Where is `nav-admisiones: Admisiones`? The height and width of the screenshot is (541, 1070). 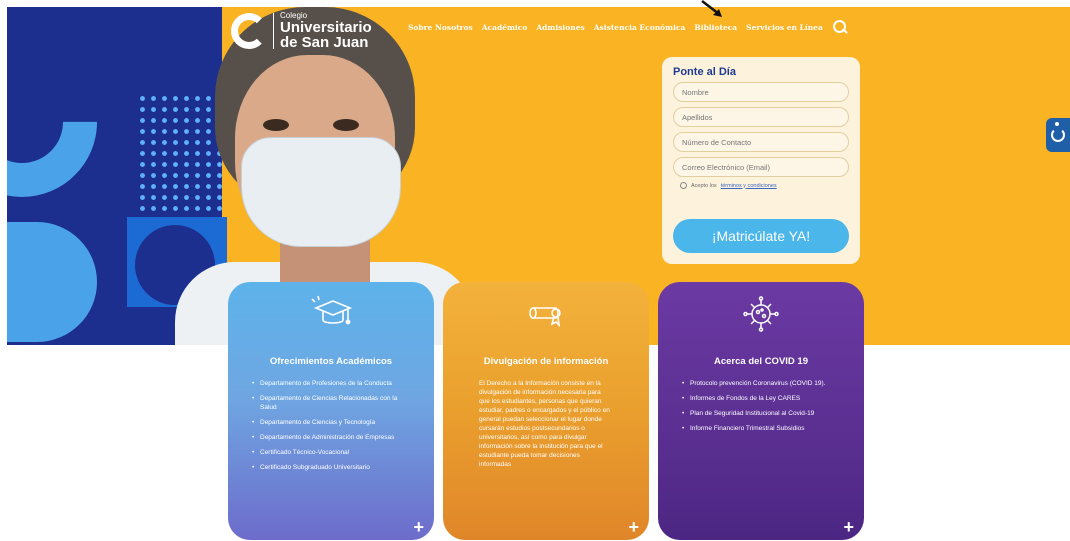 nav-admisiones: Admisiones is located at coordinates (560, 27).